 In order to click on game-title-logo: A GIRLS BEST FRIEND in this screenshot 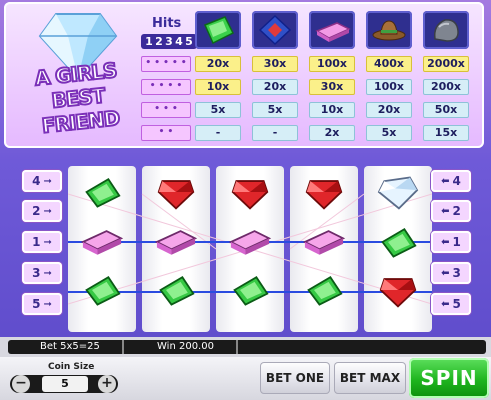, I will do `click(78, 97)`.